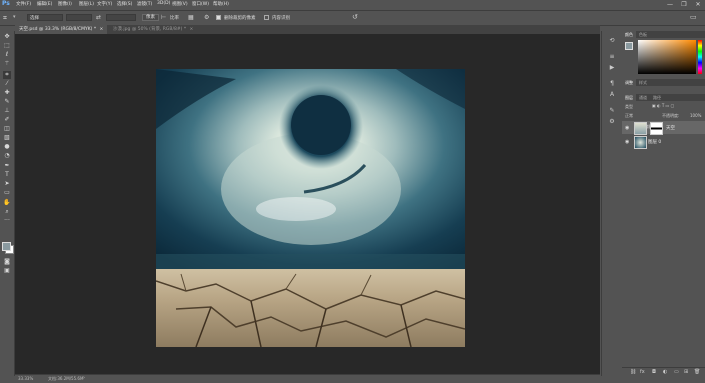 The image size is (705, 383). I want to click on filter-icons: ▣ ◐ T ▭ ▢, so click(663, 105).